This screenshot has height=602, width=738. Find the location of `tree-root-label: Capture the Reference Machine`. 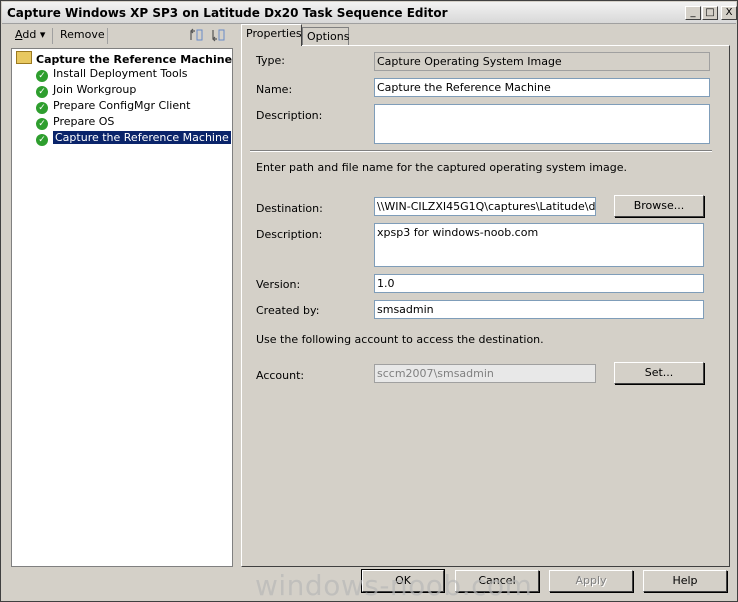

tree-root-label: Capture the Reference Machine is located at coordinates (134, 59).